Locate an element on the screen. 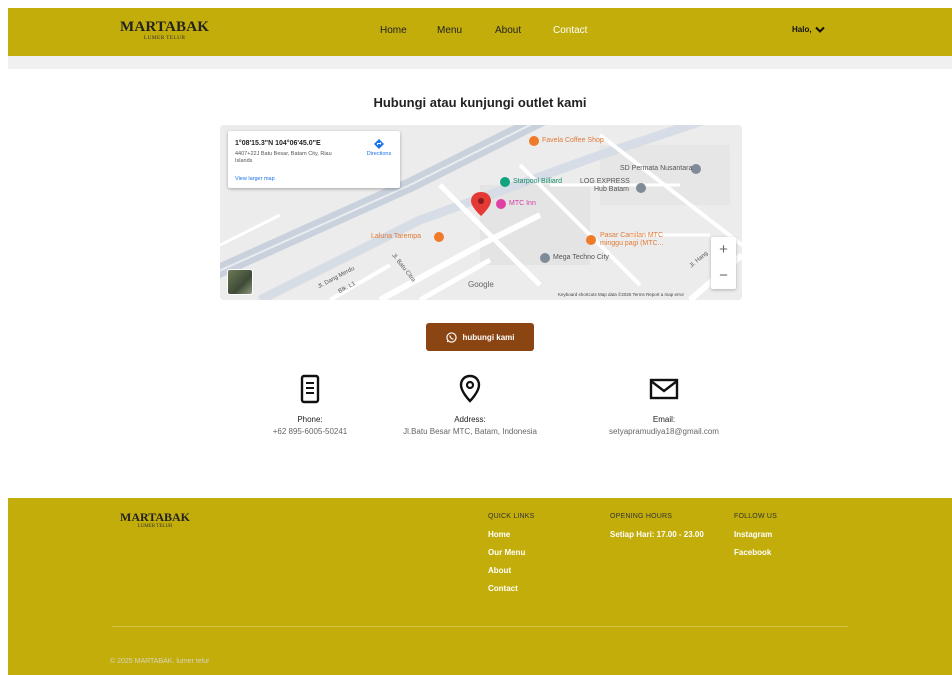  email-block: Email: setyapramudiya18@gmail.com is located at coordinates (664, 405).